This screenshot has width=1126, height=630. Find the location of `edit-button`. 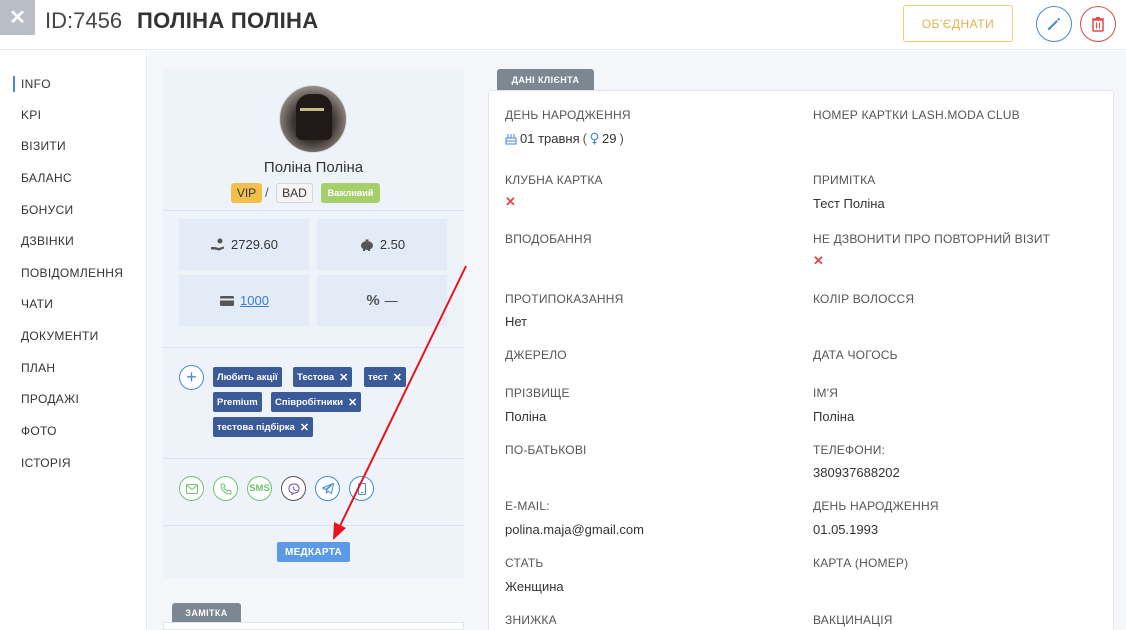

edit-button is located at coordinates (1054, 24).